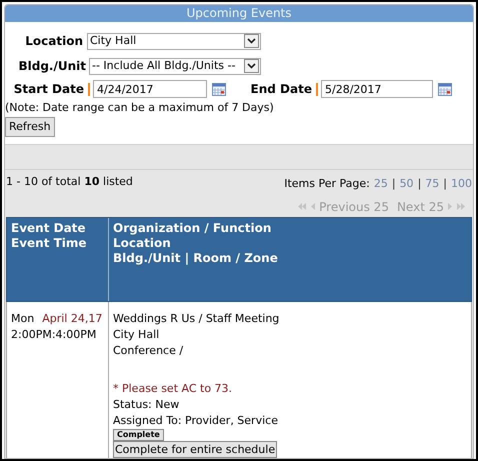  I want to click on table-cell-text: Assigned To: Provider, Service, so click(196, 421).